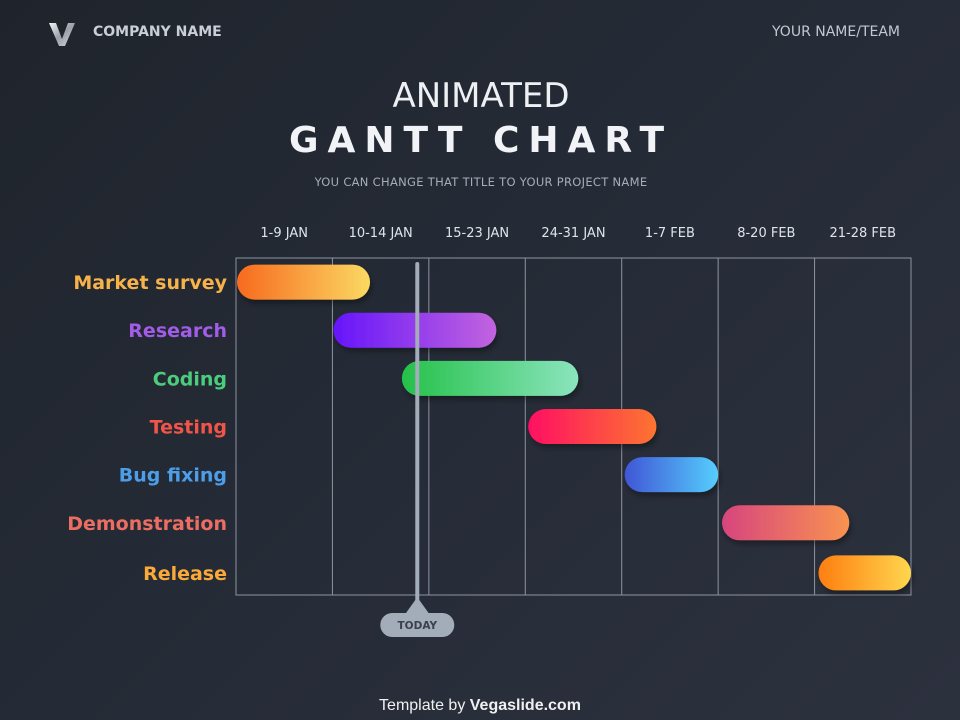 This screenshot has width=960, height=720. I want to click on period-label: 21-28 FEB, so click(863, 233).